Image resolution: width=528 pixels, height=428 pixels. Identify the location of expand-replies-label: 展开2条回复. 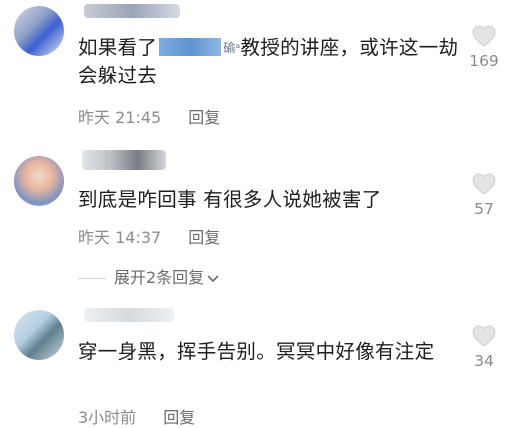
(159, 277).